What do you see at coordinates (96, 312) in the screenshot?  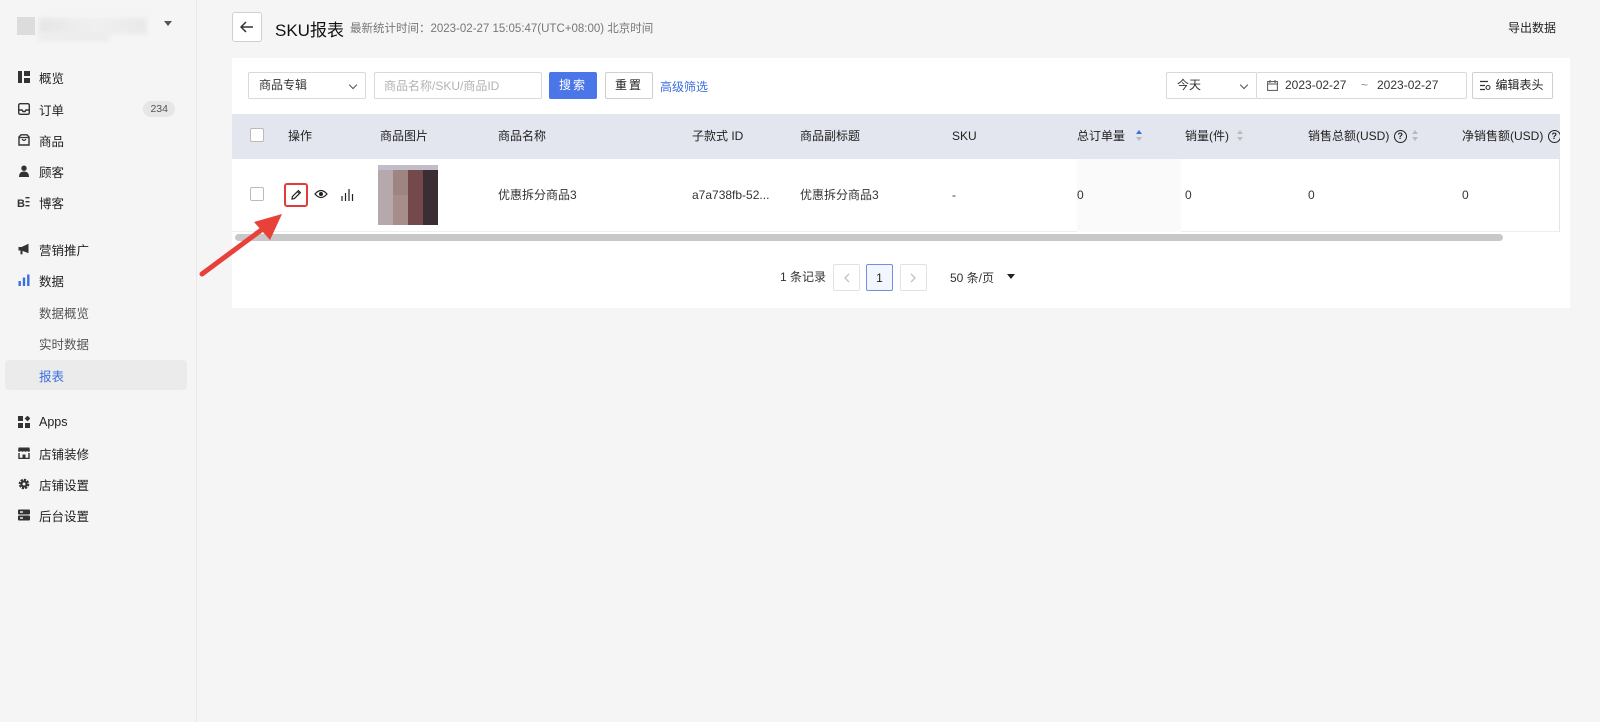 I see `sidebar-subitem-data-overview: 数据概览` at bounding box center [96, 312].